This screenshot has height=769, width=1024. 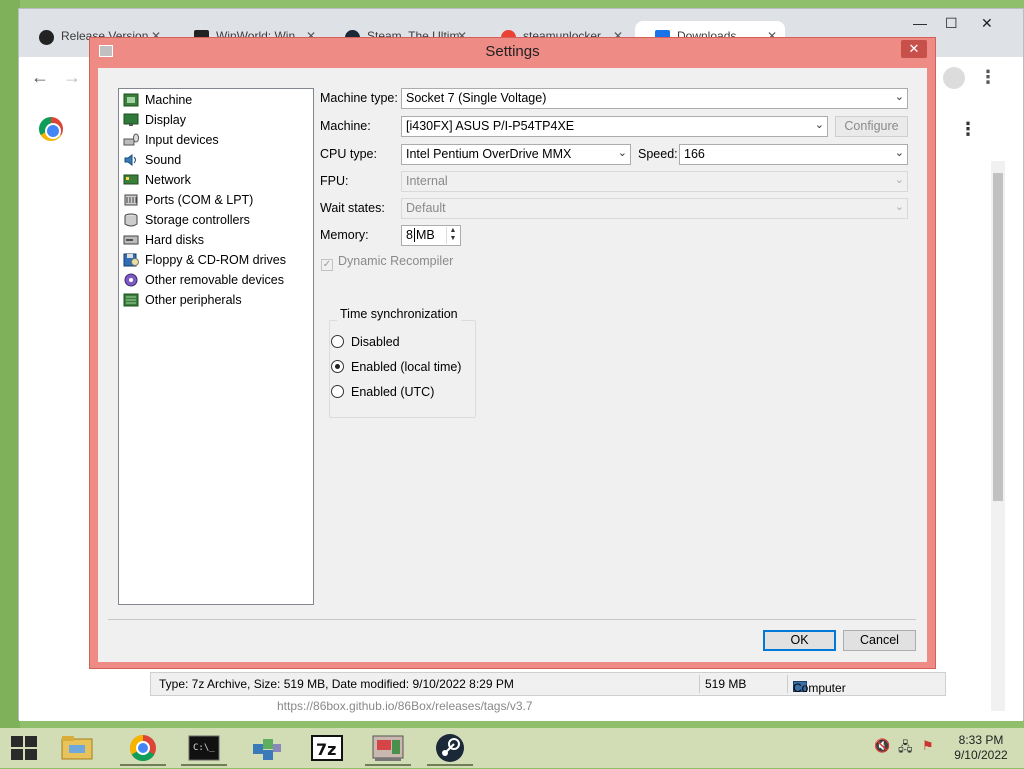 What do you see at coordinates (793, 154) in the screenshot?
I see `speed-dropdown: 166 ⌄` at bounding box center [793, 154].